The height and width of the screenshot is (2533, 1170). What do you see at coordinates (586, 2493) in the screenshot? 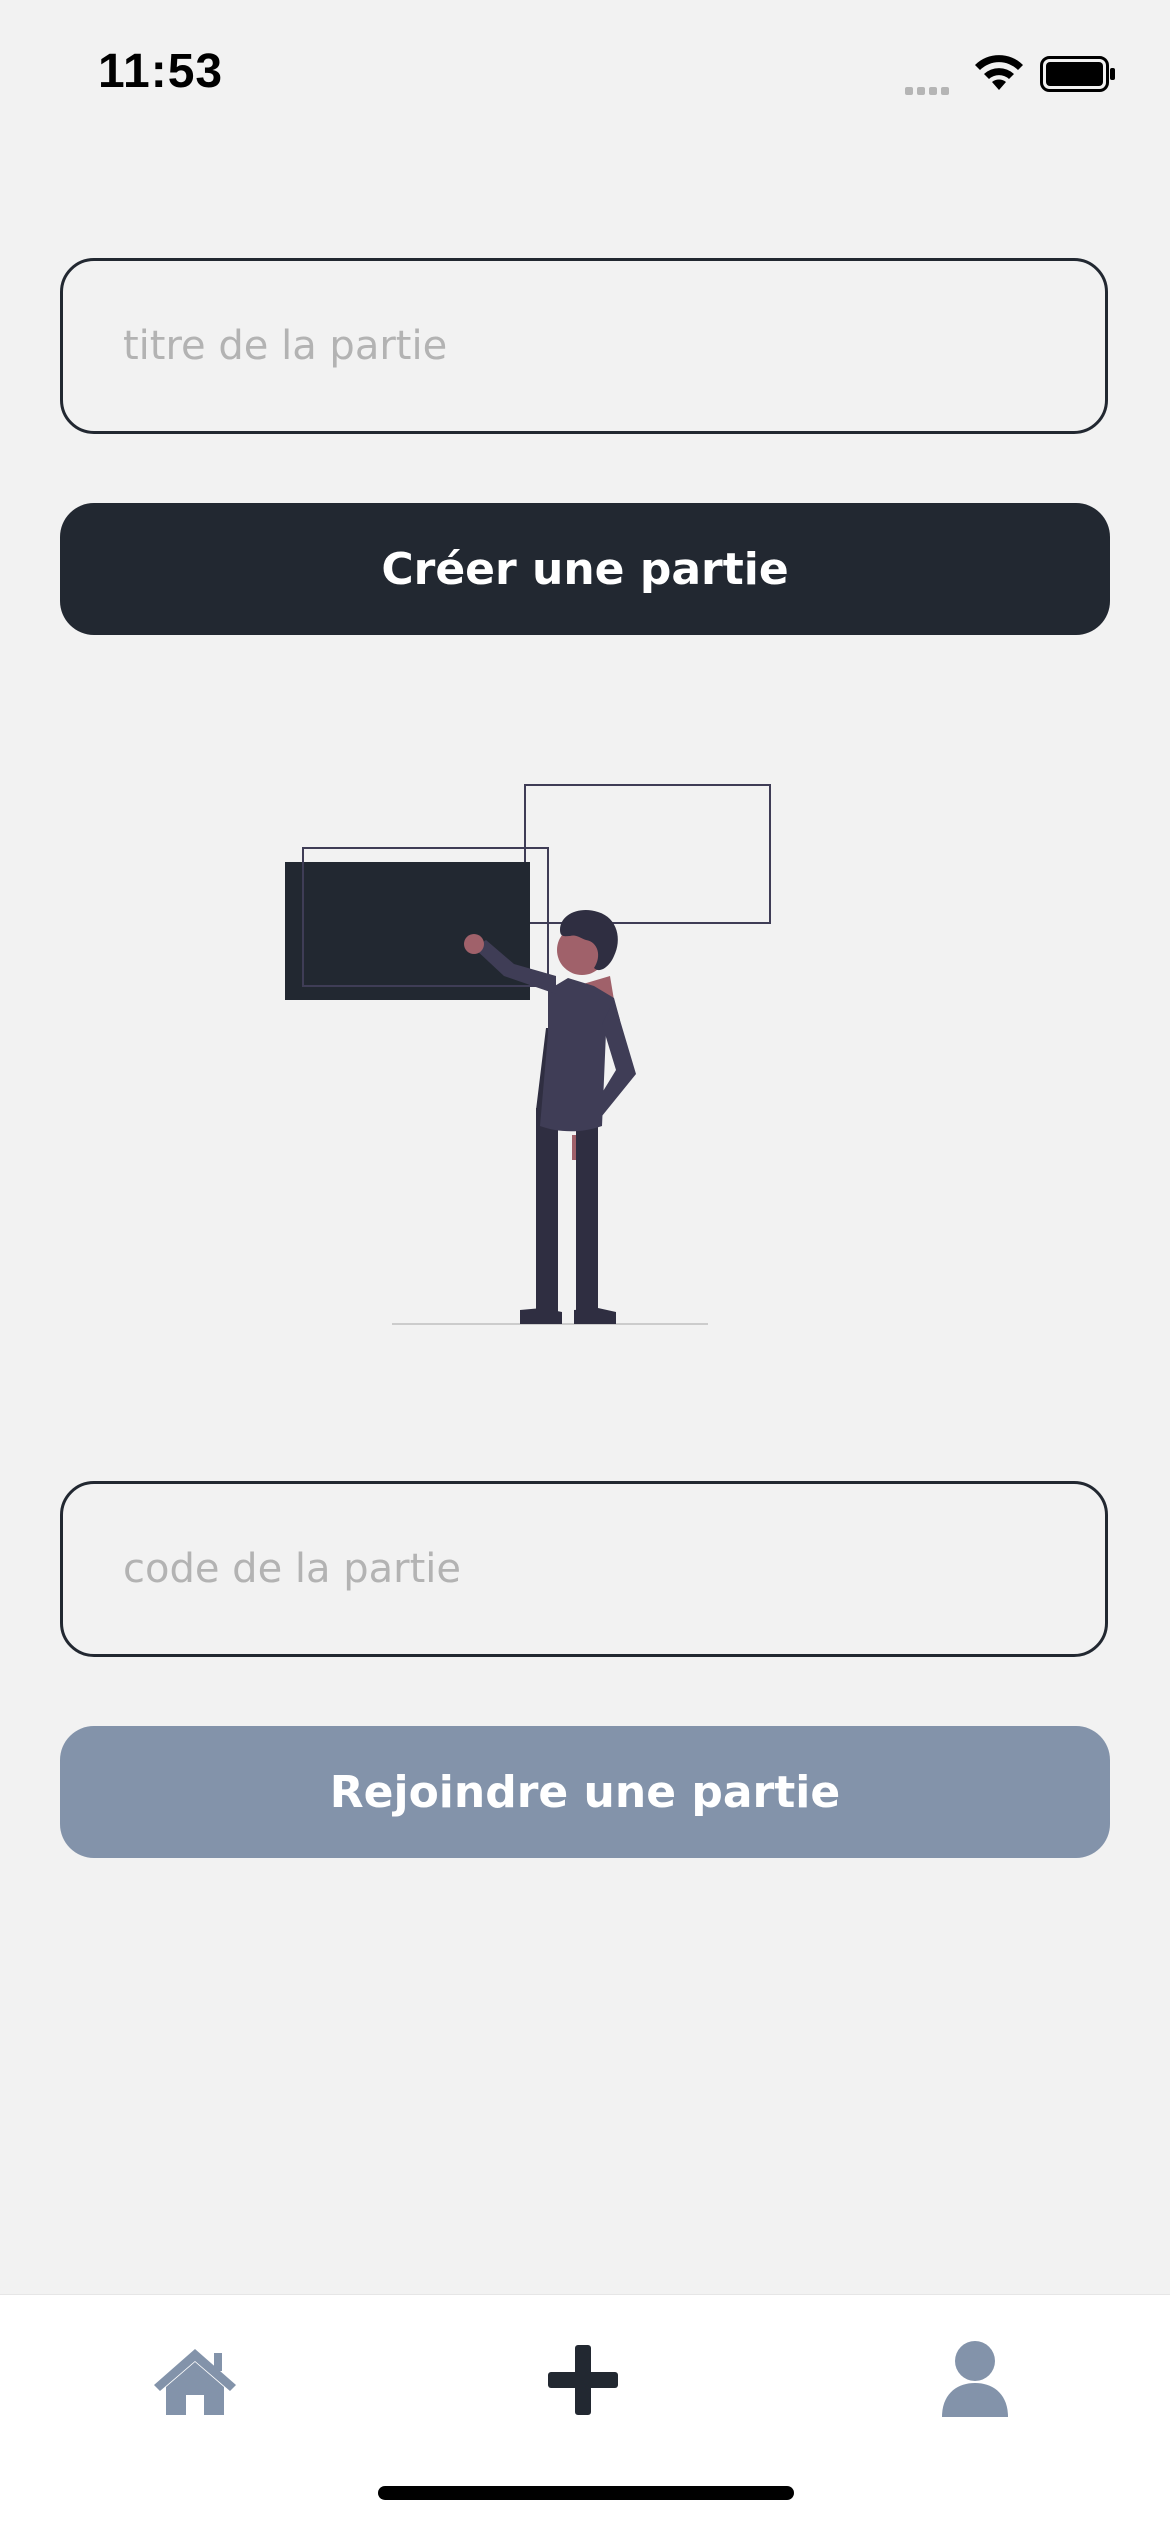
I see `home-indicator` at bounding box center [586, 2493].